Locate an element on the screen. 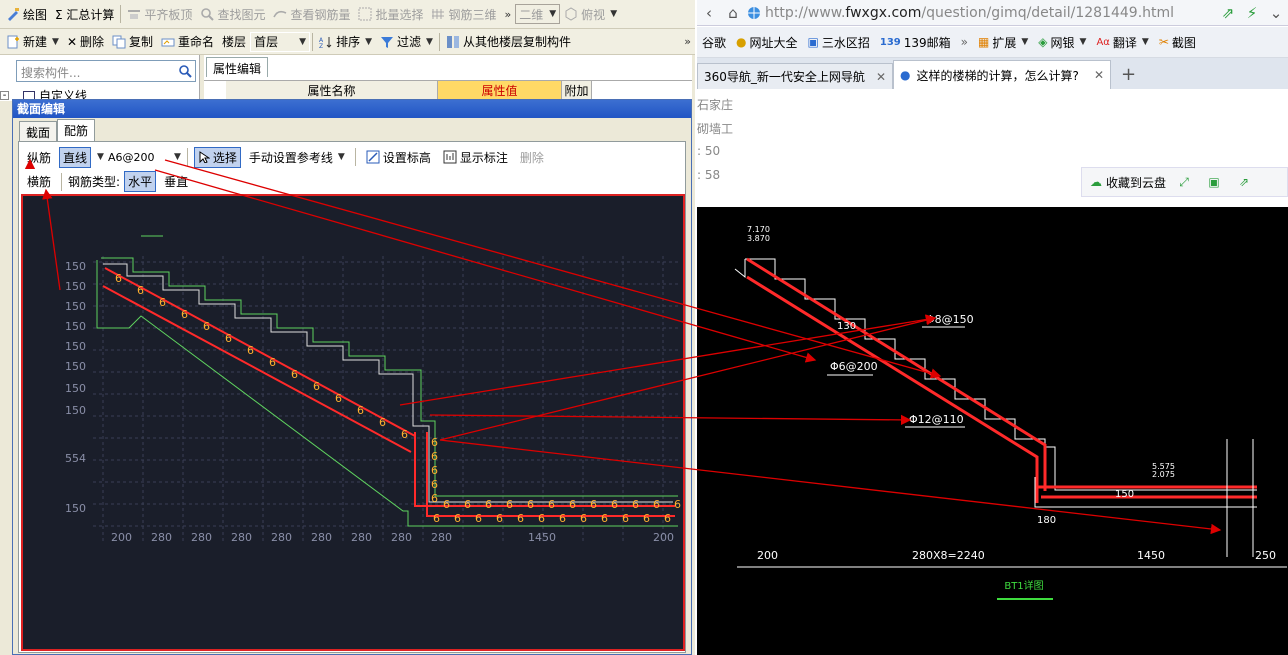 Image resolution: width=1288 pixels, height=655 pixels. delete-bar-button: 删除 is located at coordinates (532, 157).